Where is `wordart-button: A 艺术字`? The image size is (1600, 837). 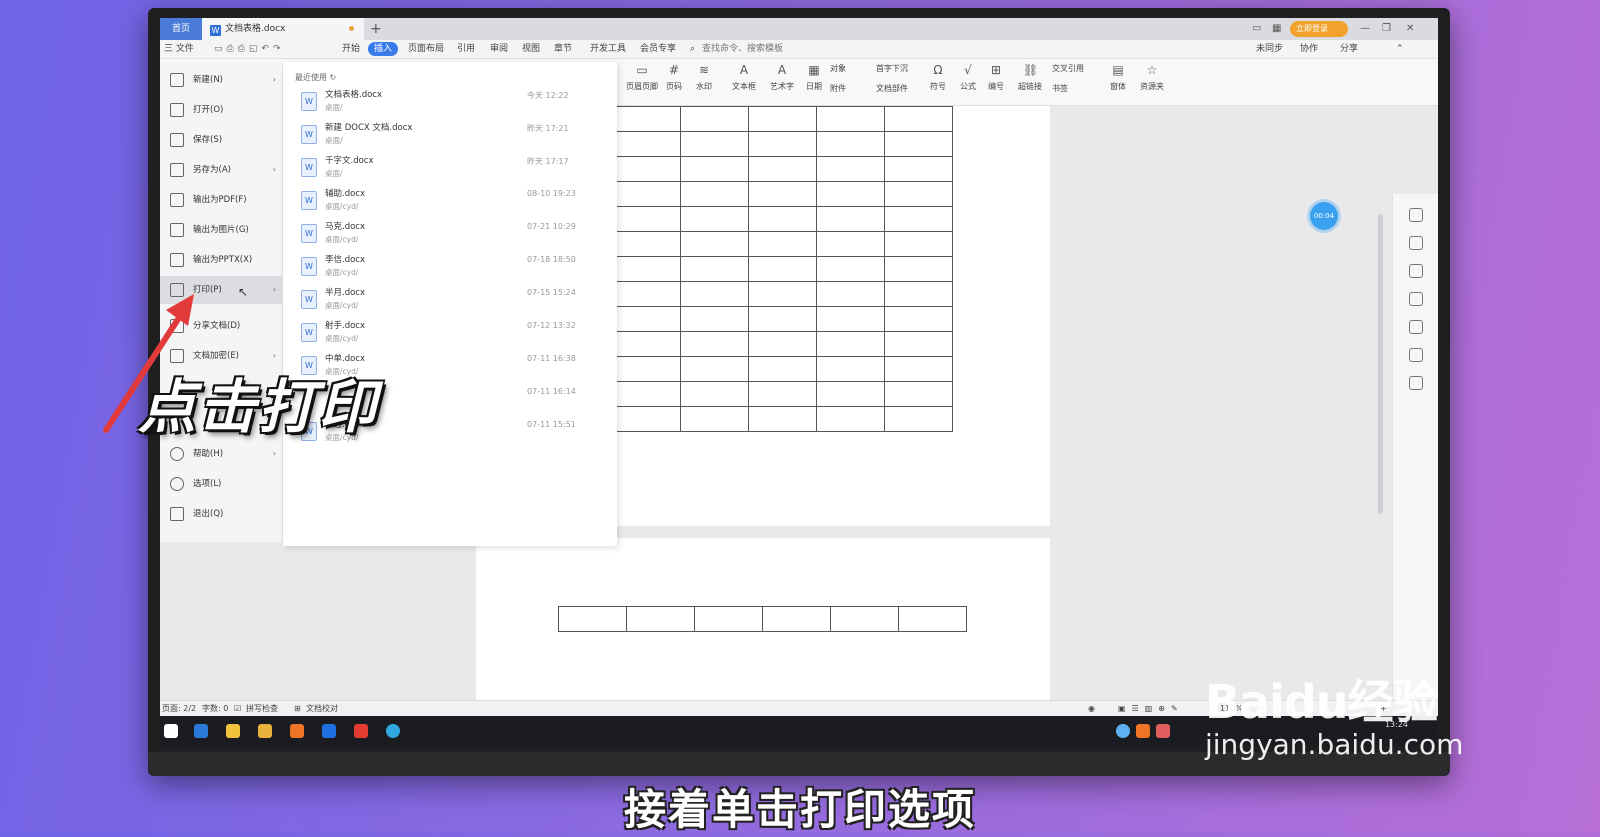
wordart-button: A 艺术字 is located at coordinates (782, 77).